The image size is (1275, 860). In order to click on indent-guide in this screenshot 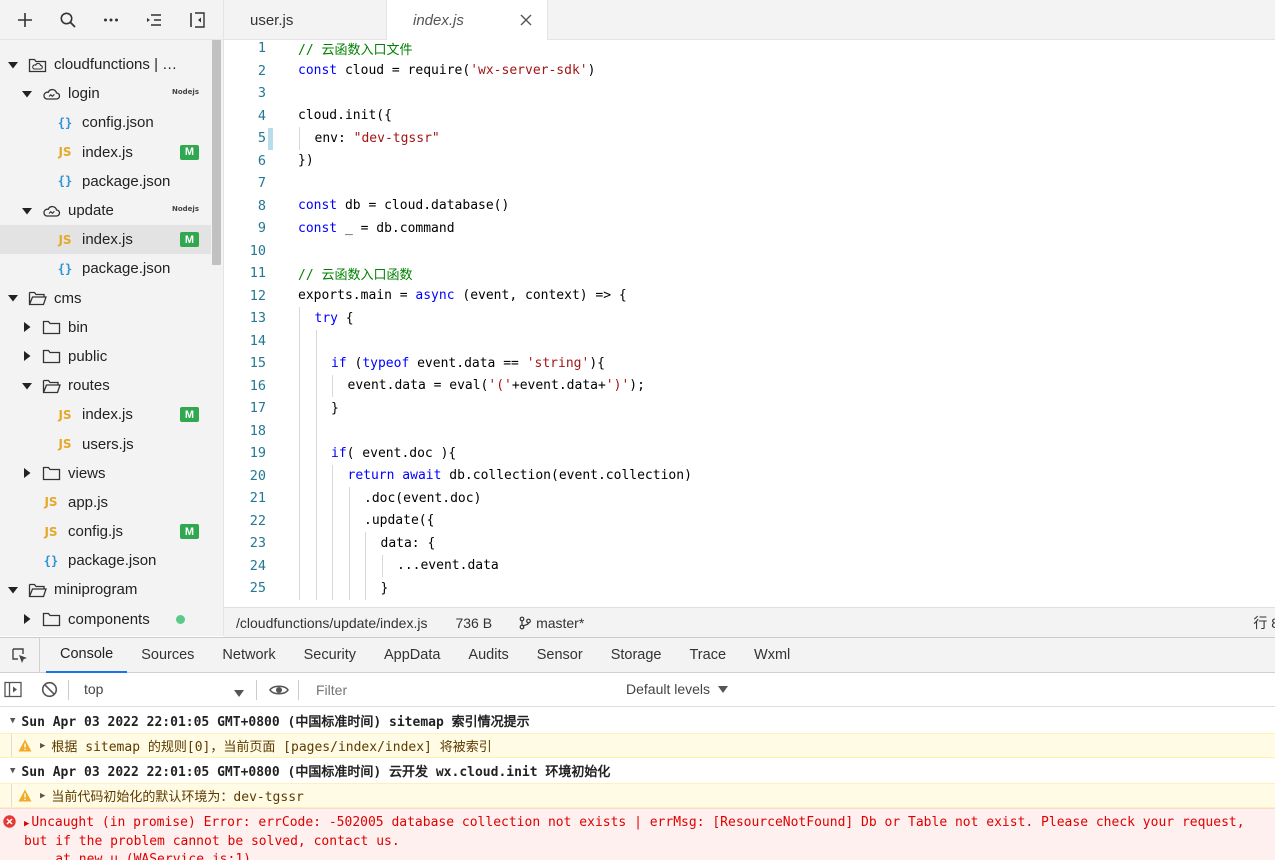, I will do `click(299, 453)`.